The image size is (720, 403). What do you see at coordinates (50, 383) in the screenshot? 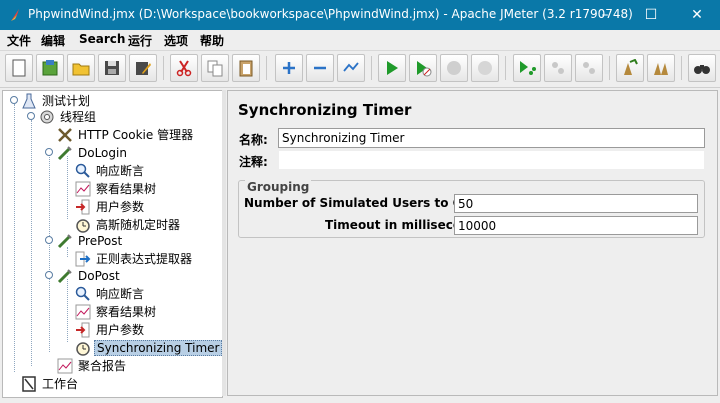
I see `tree-node-workbench: 工作台` at bounding box center [50, 383].